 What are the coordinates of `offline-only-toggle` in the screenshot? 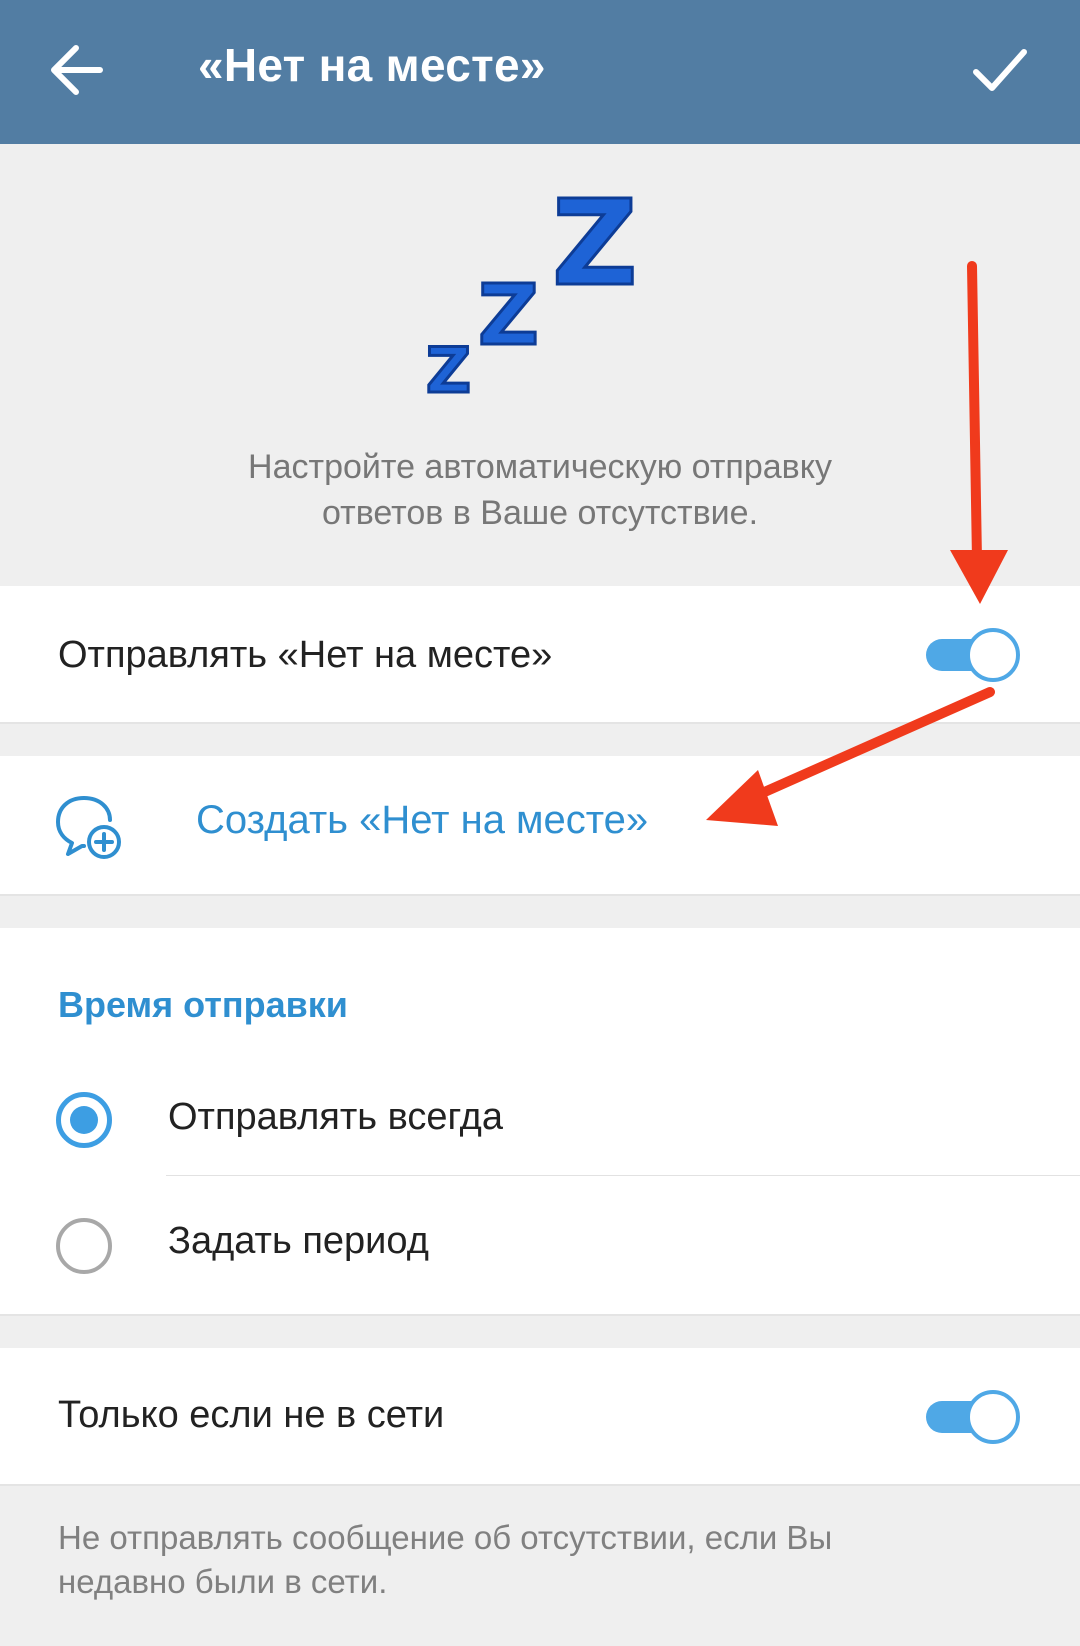 It's located at (972, 1417).